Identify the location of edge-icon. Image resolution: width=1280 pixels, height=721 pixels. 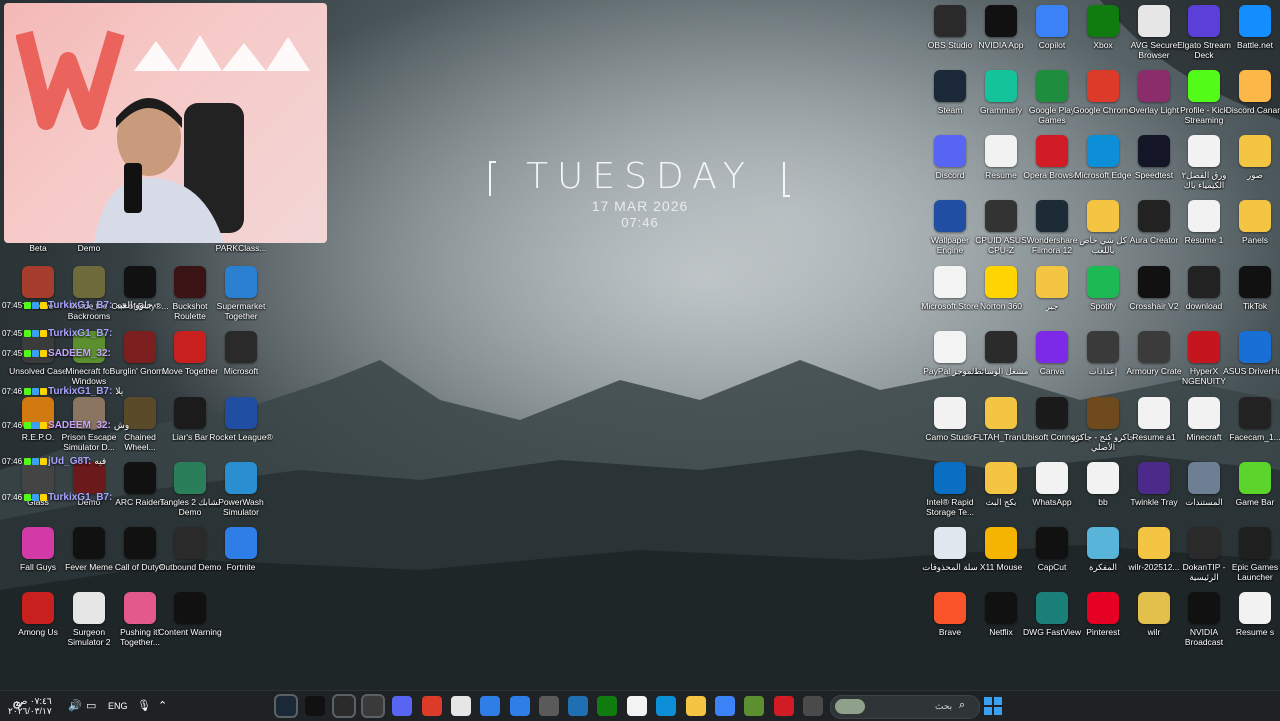
(666, 706).